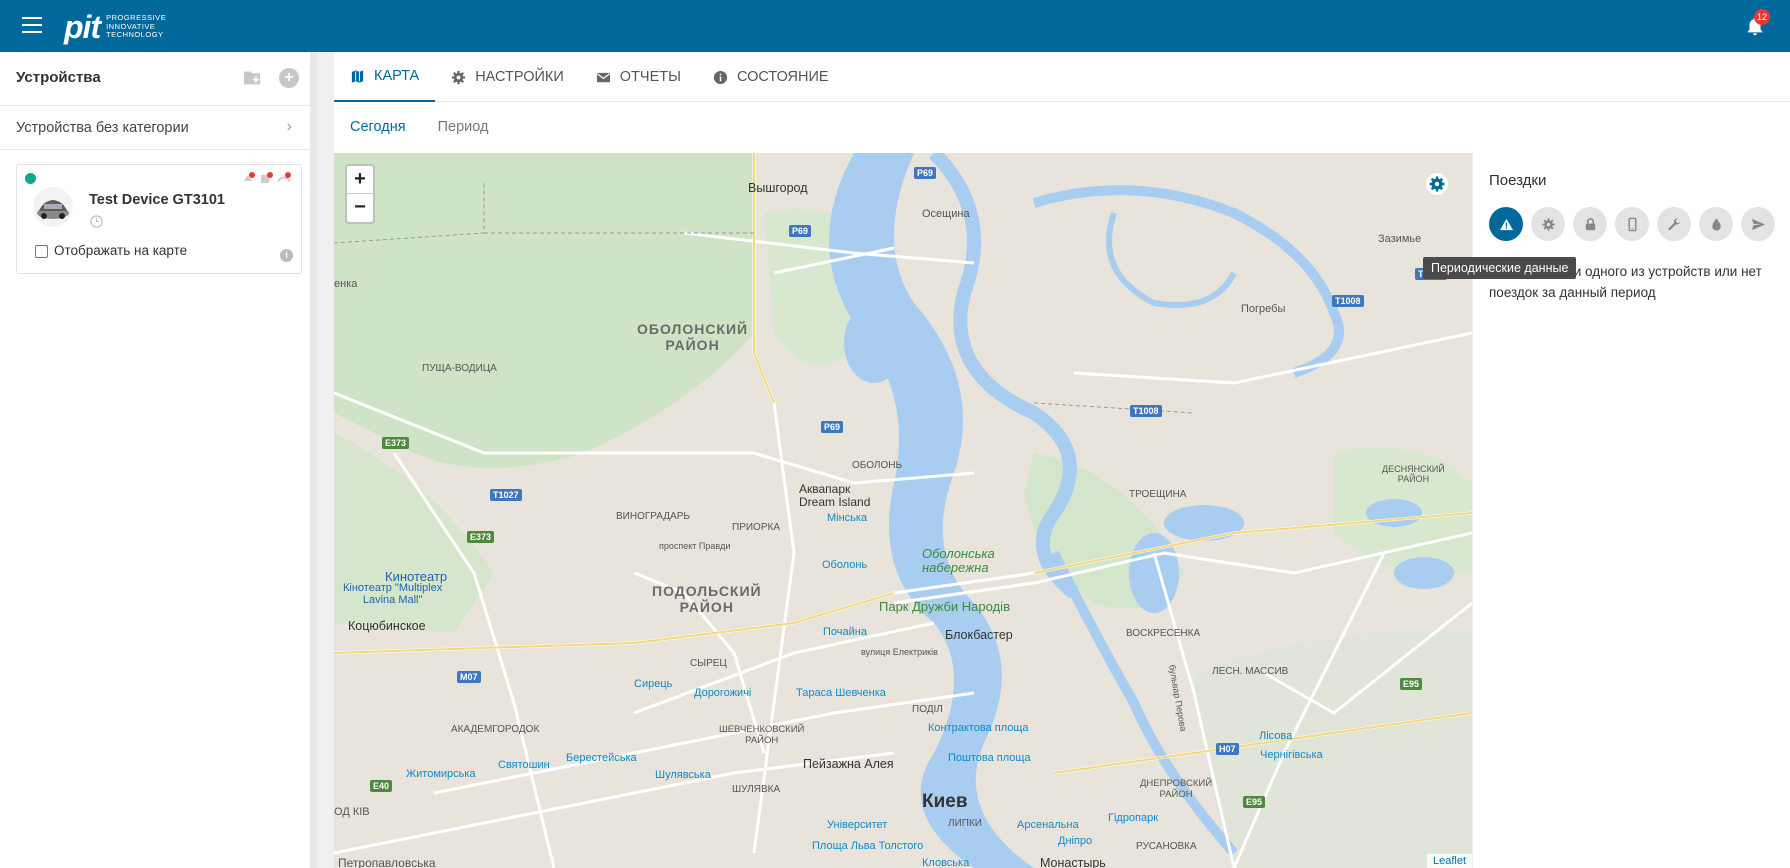 Image resolution: width=1790 pixels, height=868 pixels. Describe the element at coordinates (381, 786) in the screenshot. I see `road-shield: Е40` at that location.